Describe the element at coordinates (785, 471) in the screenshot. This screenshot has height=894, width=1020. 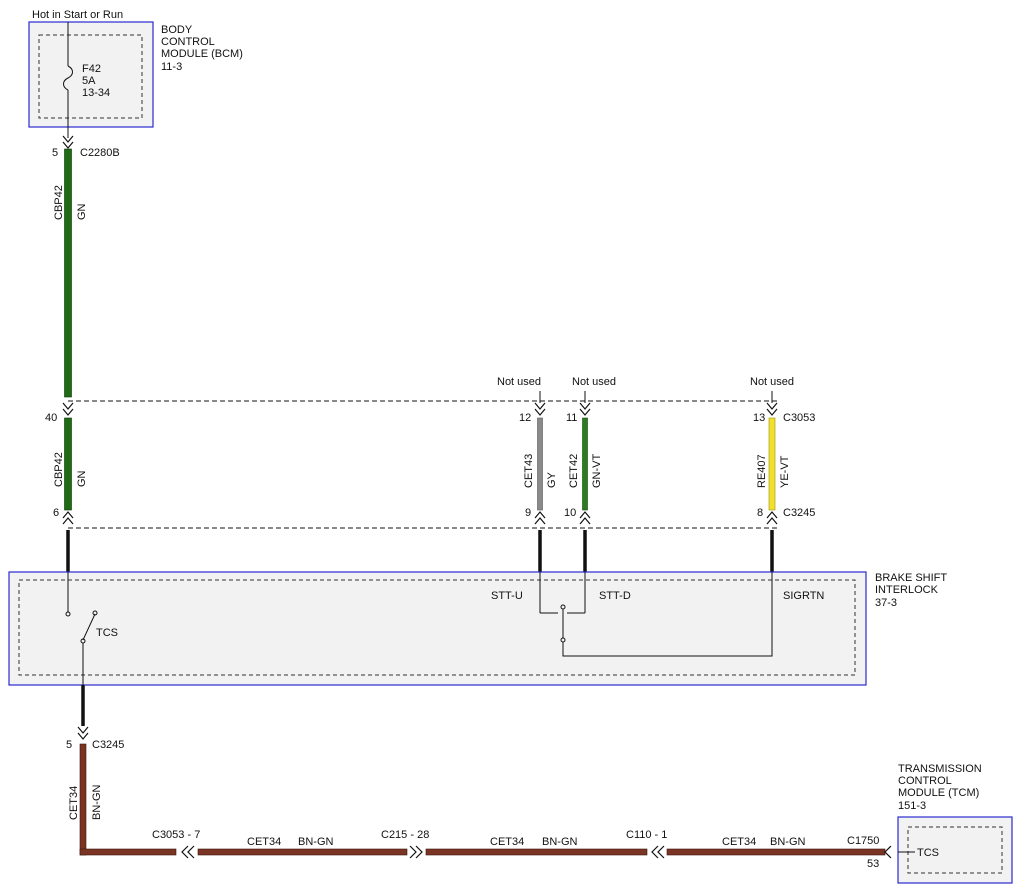
I see `wire-re407-color: YE-VT` at that location.